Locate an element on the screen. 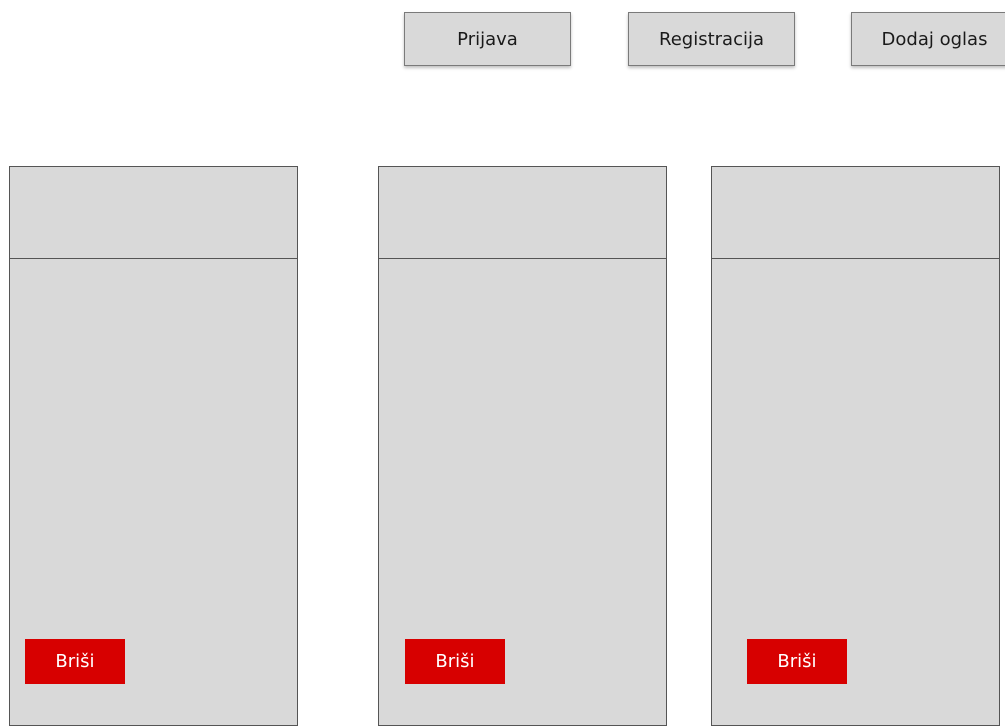  login-button: Prijava is located at coordinates (487, 39).